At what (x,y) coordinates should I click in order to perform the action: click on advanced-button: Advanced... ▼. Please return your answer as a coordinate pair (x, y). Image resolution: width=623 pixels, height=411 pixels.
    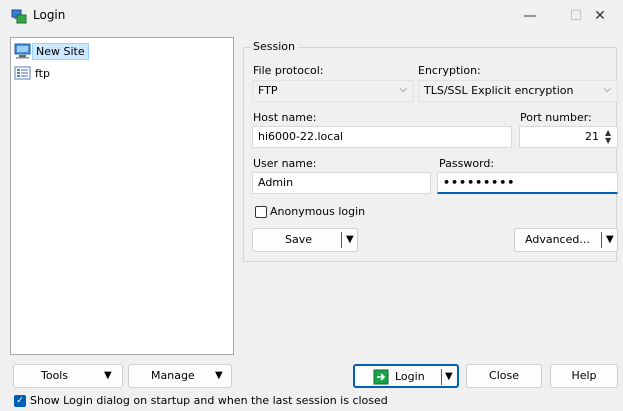
    Looking at the image, I should click on (566, 240).